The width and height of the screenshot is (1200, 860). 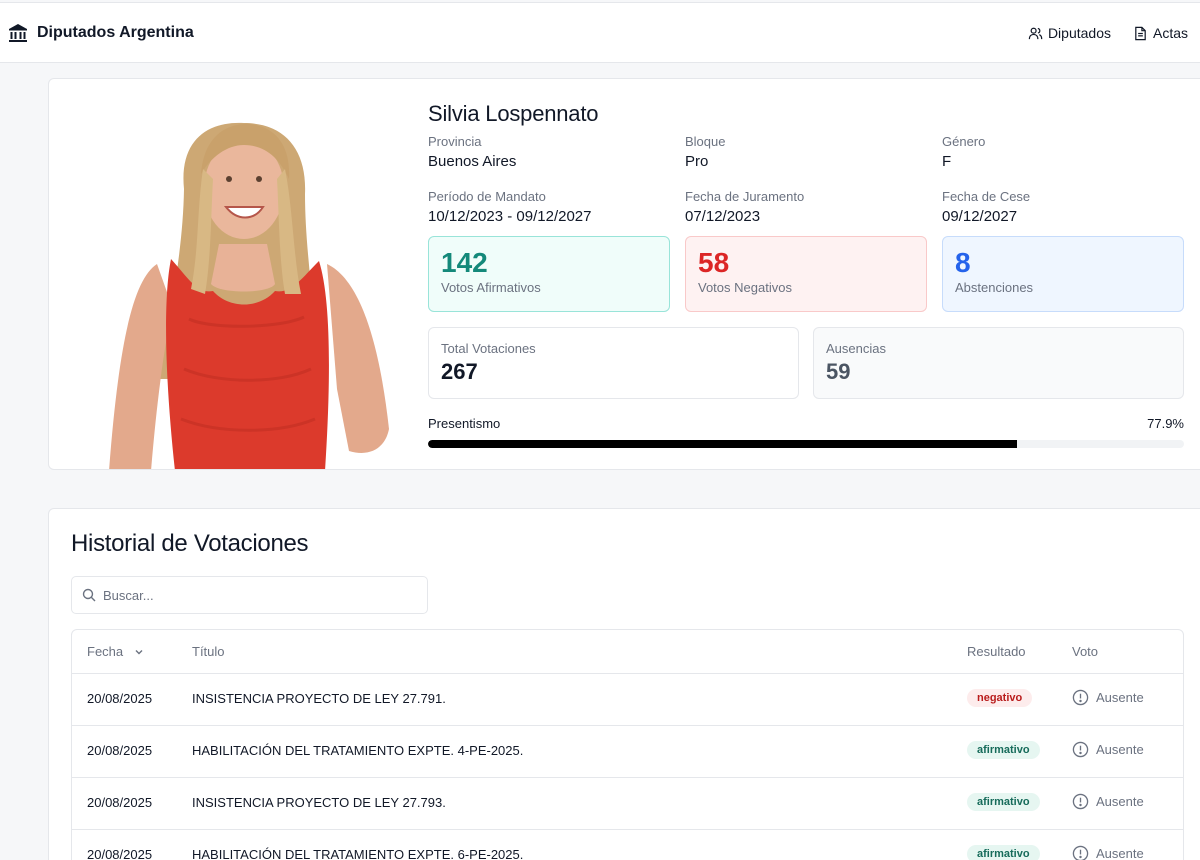 I want to click on column-resultado-label: Resultado, so click(x=996, y=651).